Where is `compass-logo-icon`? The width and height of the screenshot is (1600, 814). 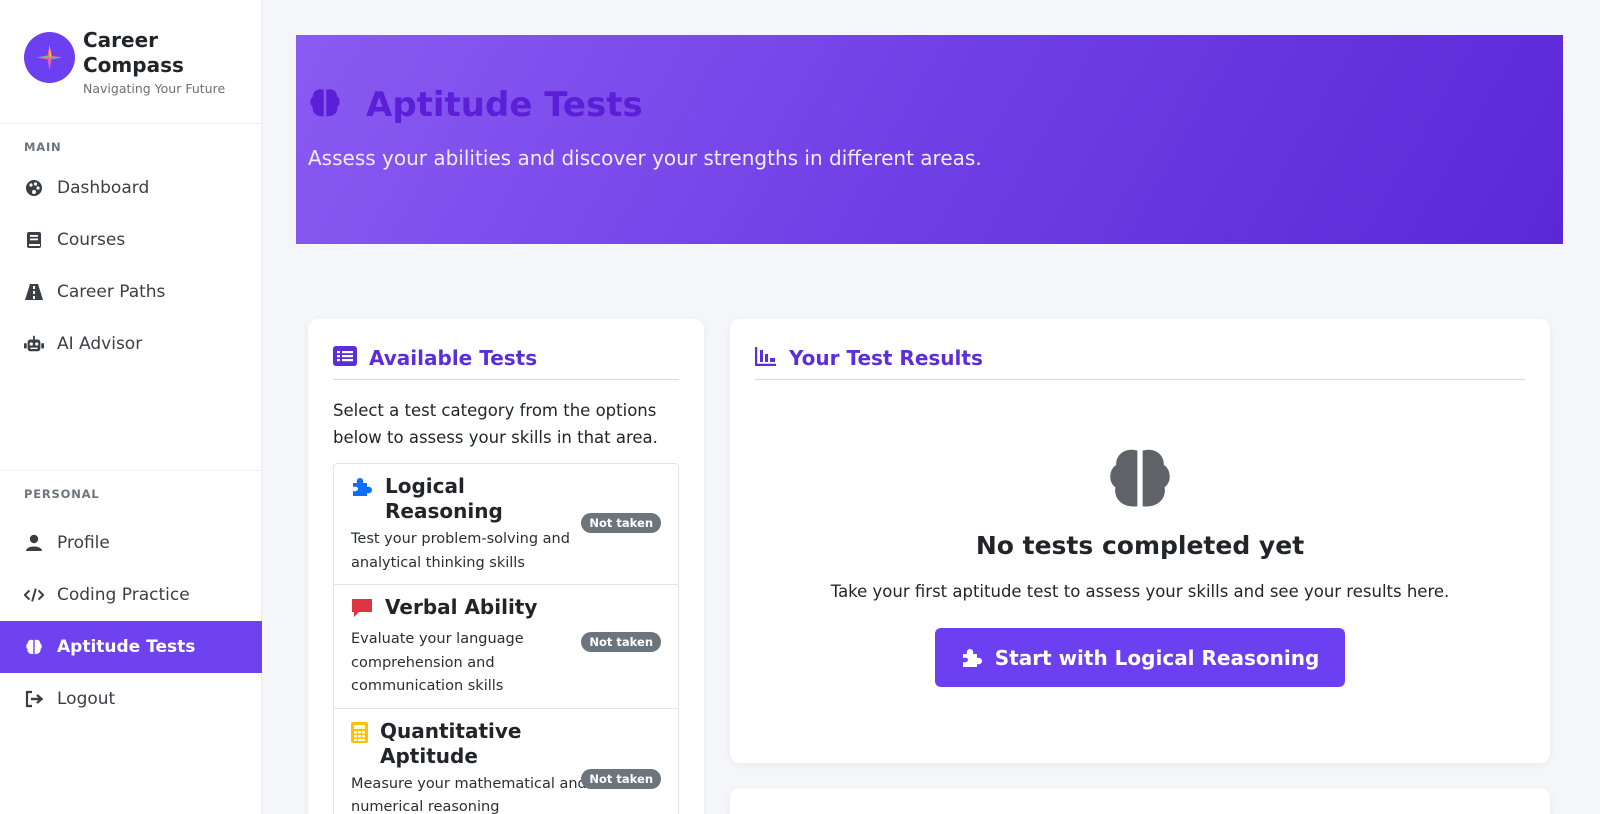 compass-logo-icon is located at coordinates (49, 57).